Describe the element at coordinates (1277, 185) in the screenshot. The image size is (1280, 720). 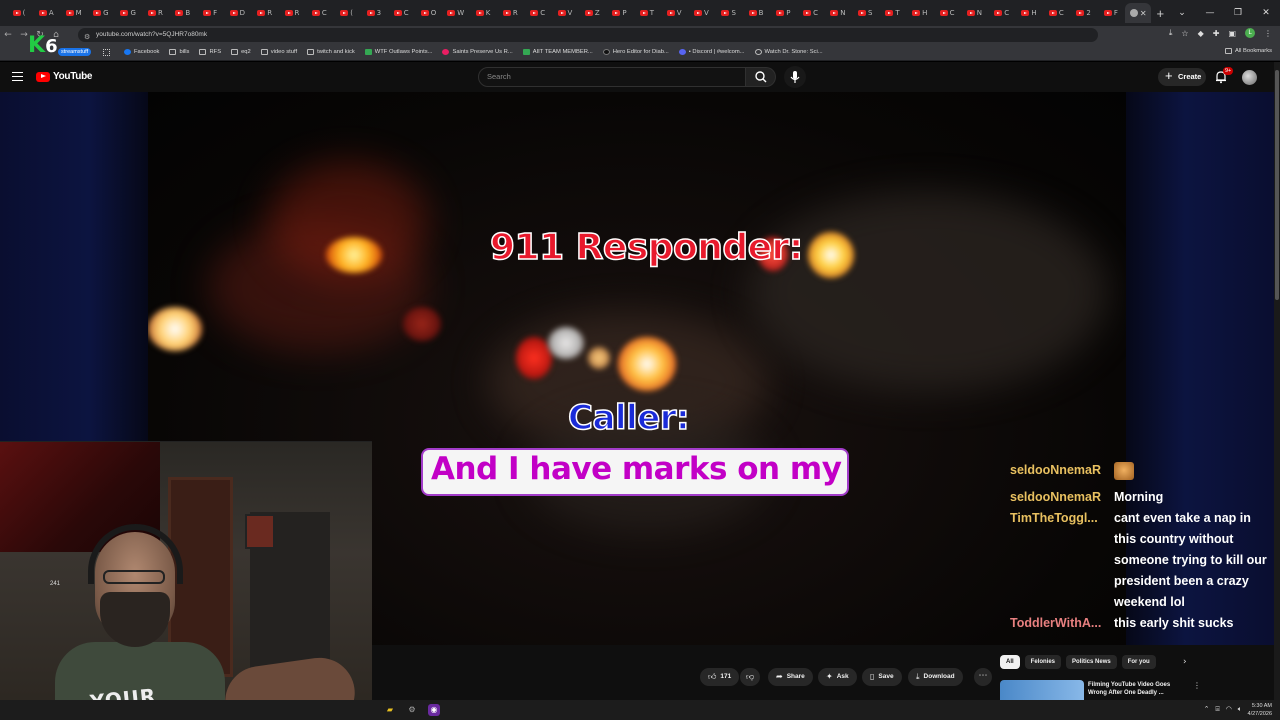
I see `scrollbar-thumb` at that location.